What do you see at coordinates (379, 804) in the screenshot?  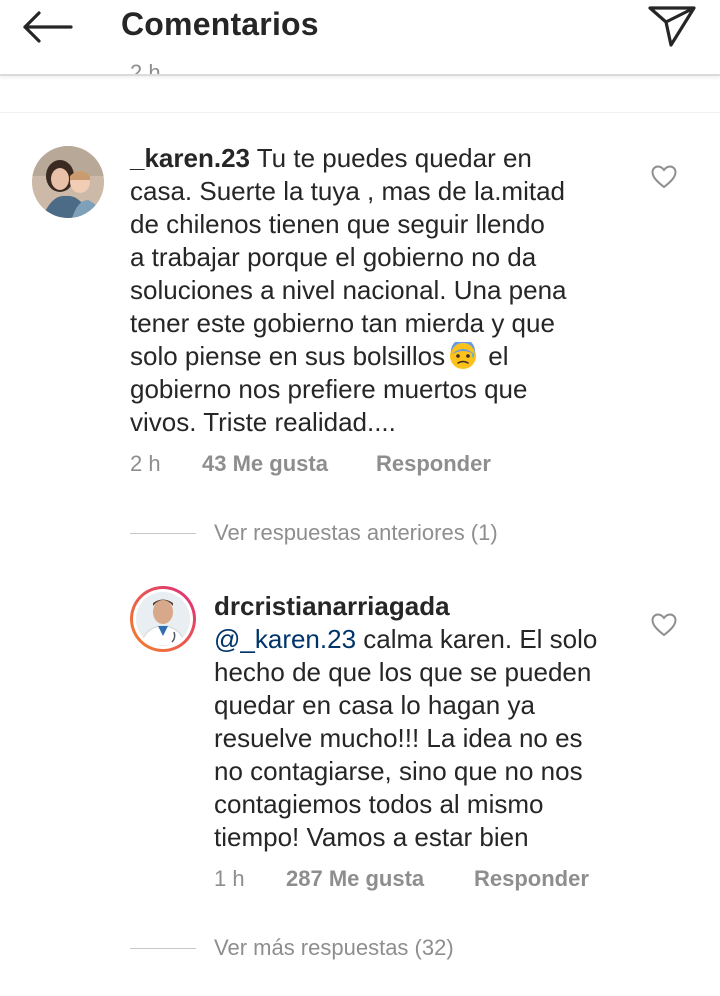 I see `comment-text-line: contagiemos todos al mismo` at bounding box center [379, 804].